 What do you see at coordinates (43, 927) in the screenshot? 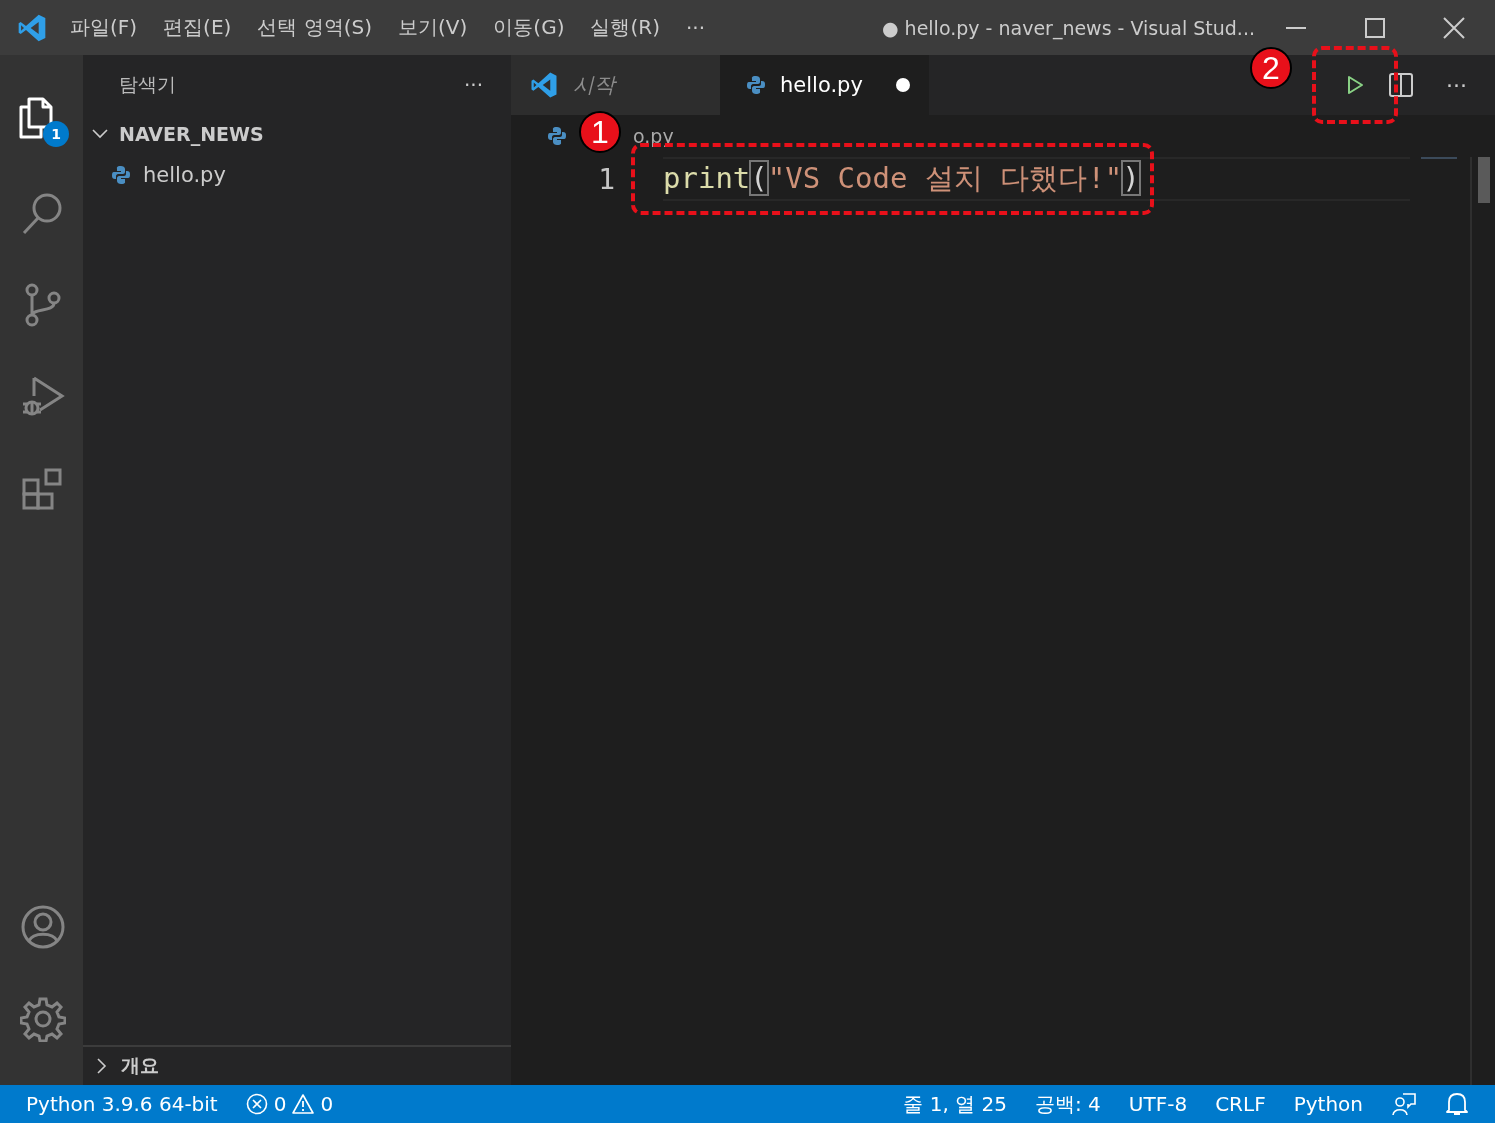
I see `account-icon` at bounding box center [43, 927].